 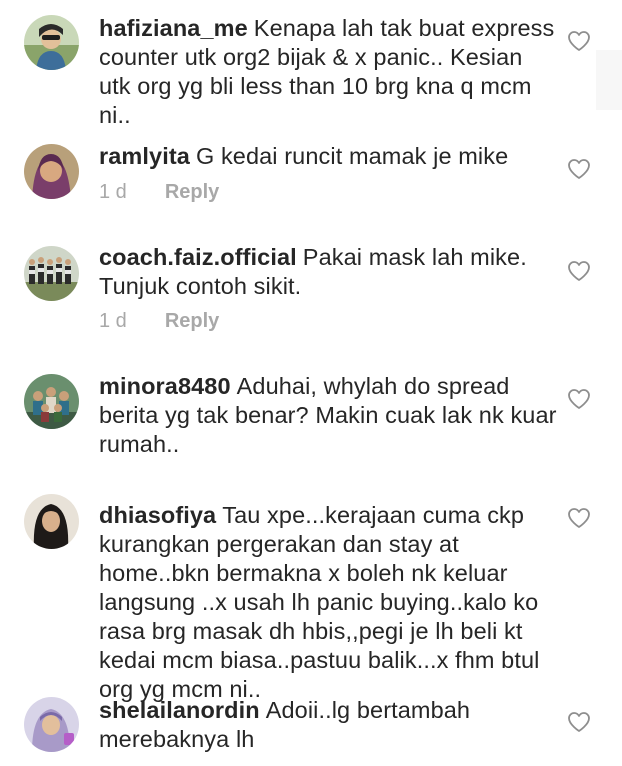 What do you see at coordinates (179, 710) in the screenshot?
I see `comment-username: shelailanordin` at bounding box center [179, 710].